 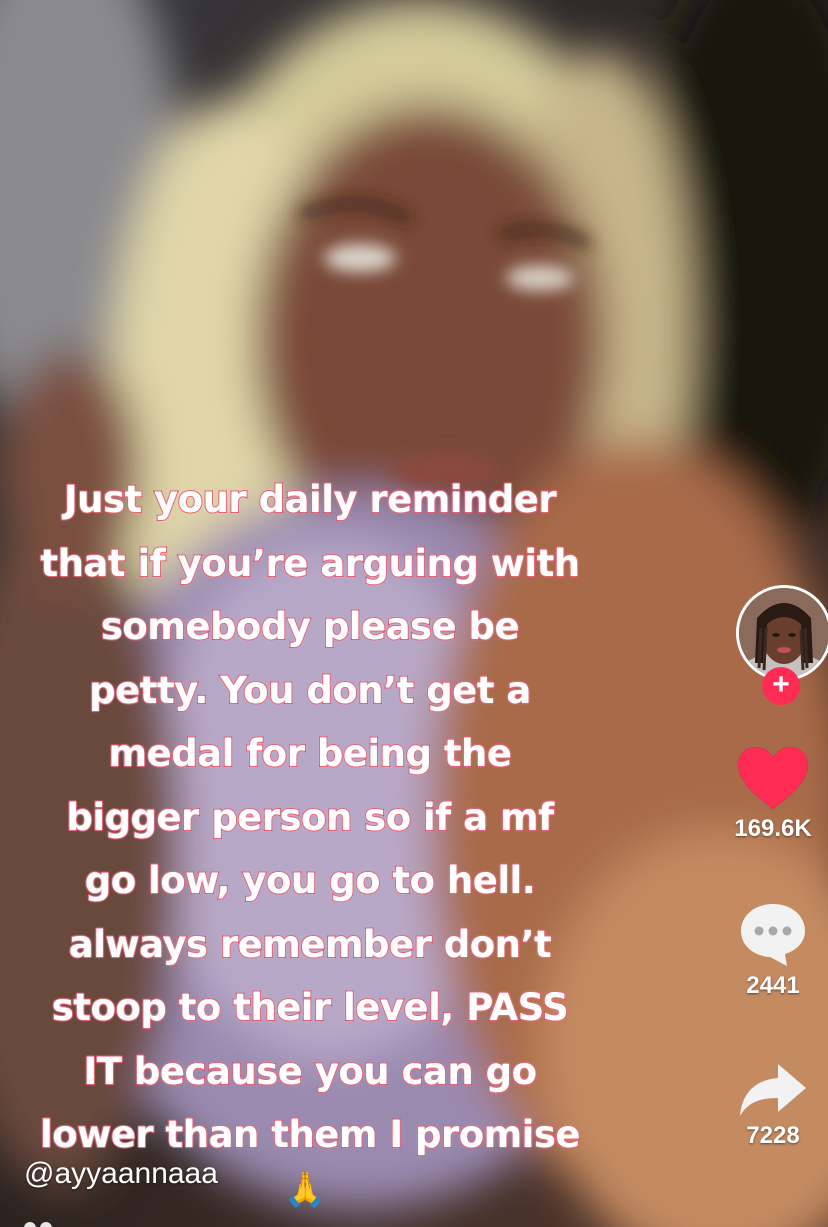 I want to click on caption-line: petty. You don’t get a, so click(x=310, y=690).